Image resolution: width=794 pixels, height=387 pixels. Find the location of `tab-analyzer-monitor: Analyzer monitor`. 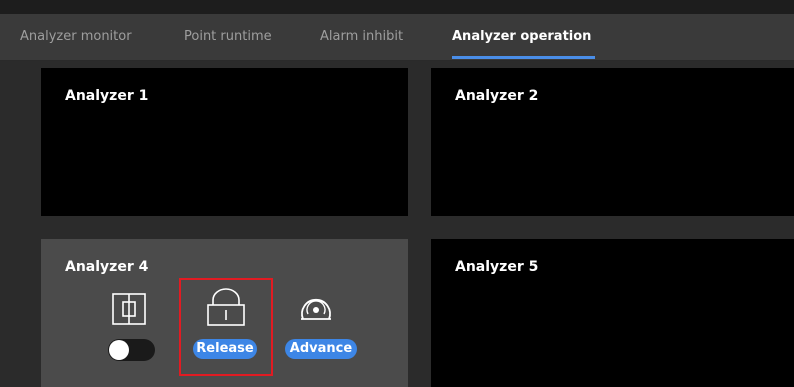

tab-analyzer-monitor: Analyzer monitor is located at coordinates (76, 37).